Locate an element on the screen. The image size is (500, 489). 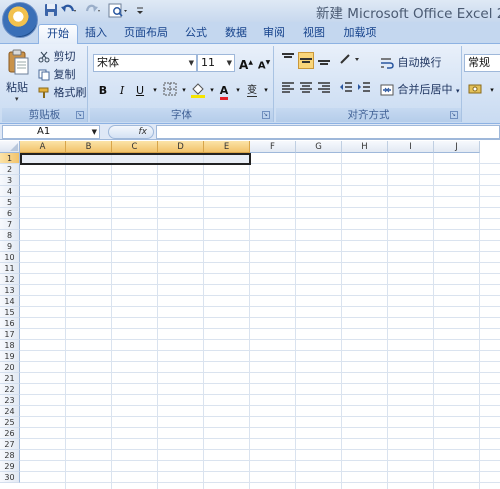
row-header-24: 24 is located at coordinates (10, 411).